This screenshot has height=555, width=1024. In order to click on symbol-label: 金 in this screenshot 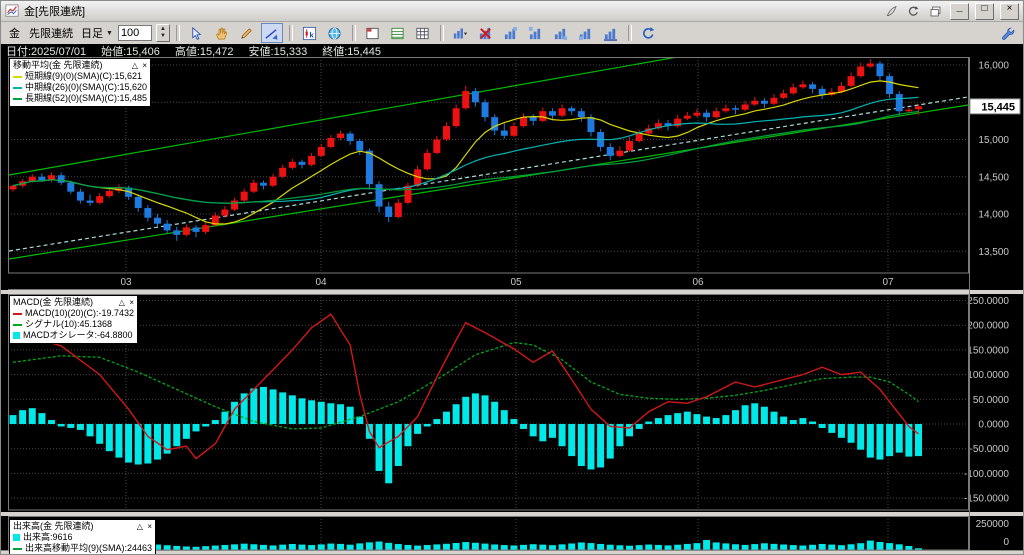, I will do `click(14, 33)`.